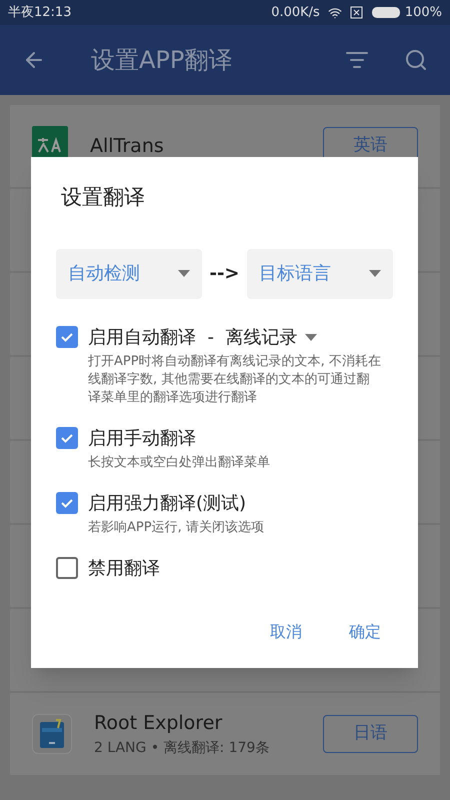 The height and width of the screenshot is (800, 450). I want to click on app-name: AllTrans, so click(127, 146).